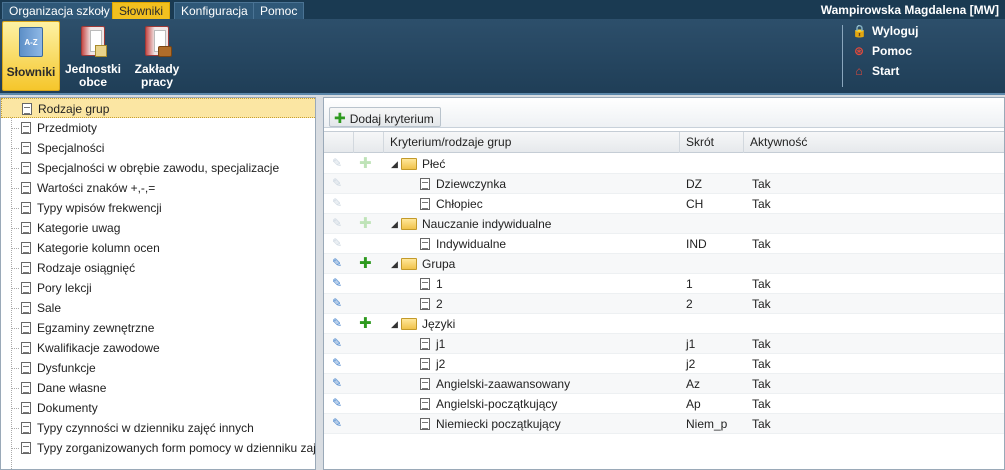 The width and height of the screenshot is (1005, 470). What do you see at coordinates (31, 56) in the screenshot?
I see `ribbon-button-slowniki: A-Z Słowniki` at bounding box center [31, 56].